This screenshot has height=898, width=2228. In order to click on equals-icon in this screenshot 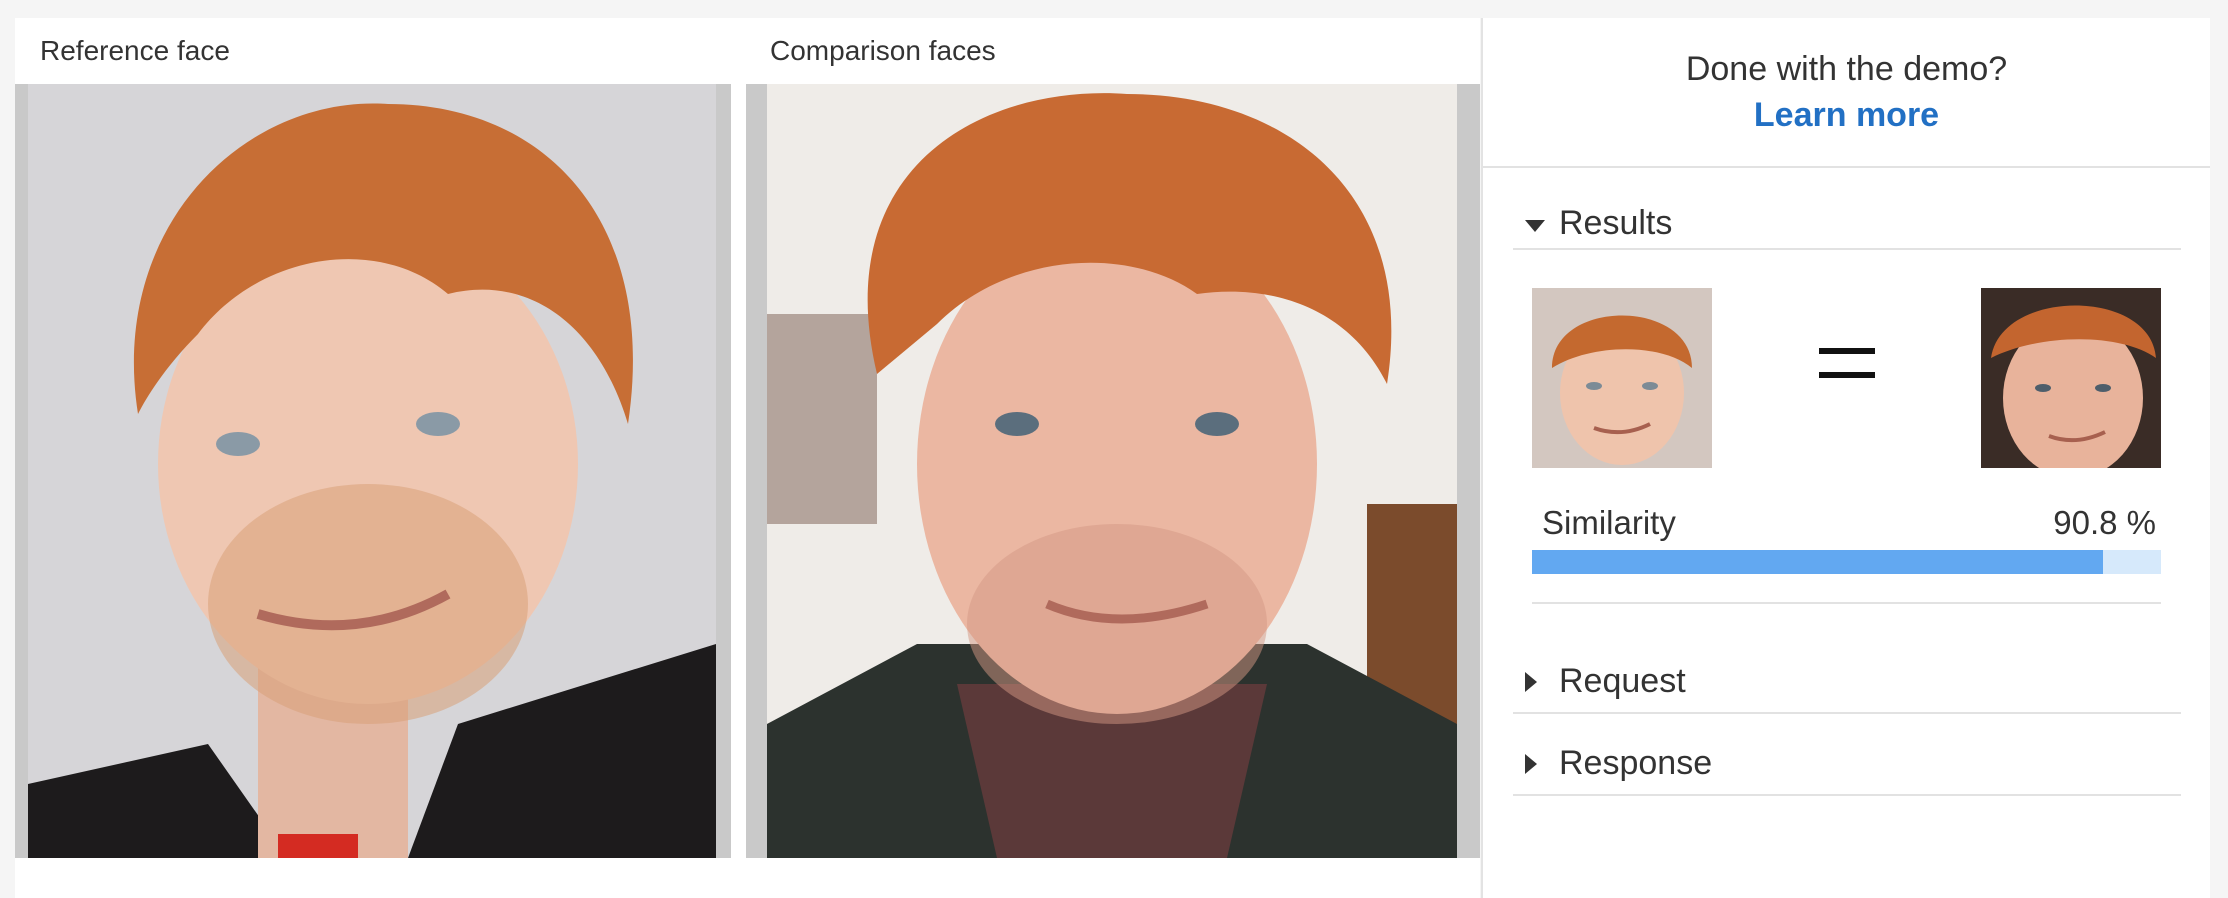, I will do `click(1847, 372)`.